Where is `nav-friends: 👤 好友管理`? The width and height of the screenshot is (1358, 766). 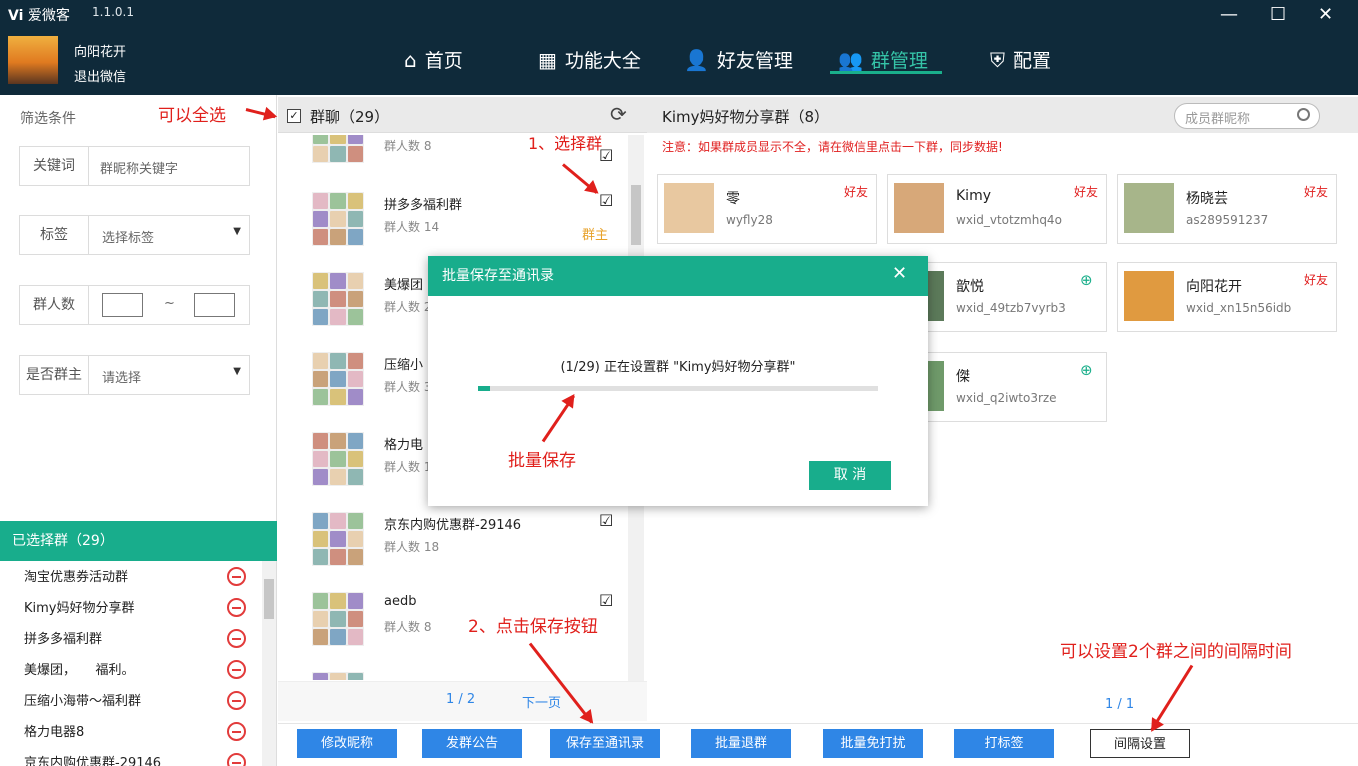 nav-friends: 👤 好友管理 is located at coordinates (738, 59).